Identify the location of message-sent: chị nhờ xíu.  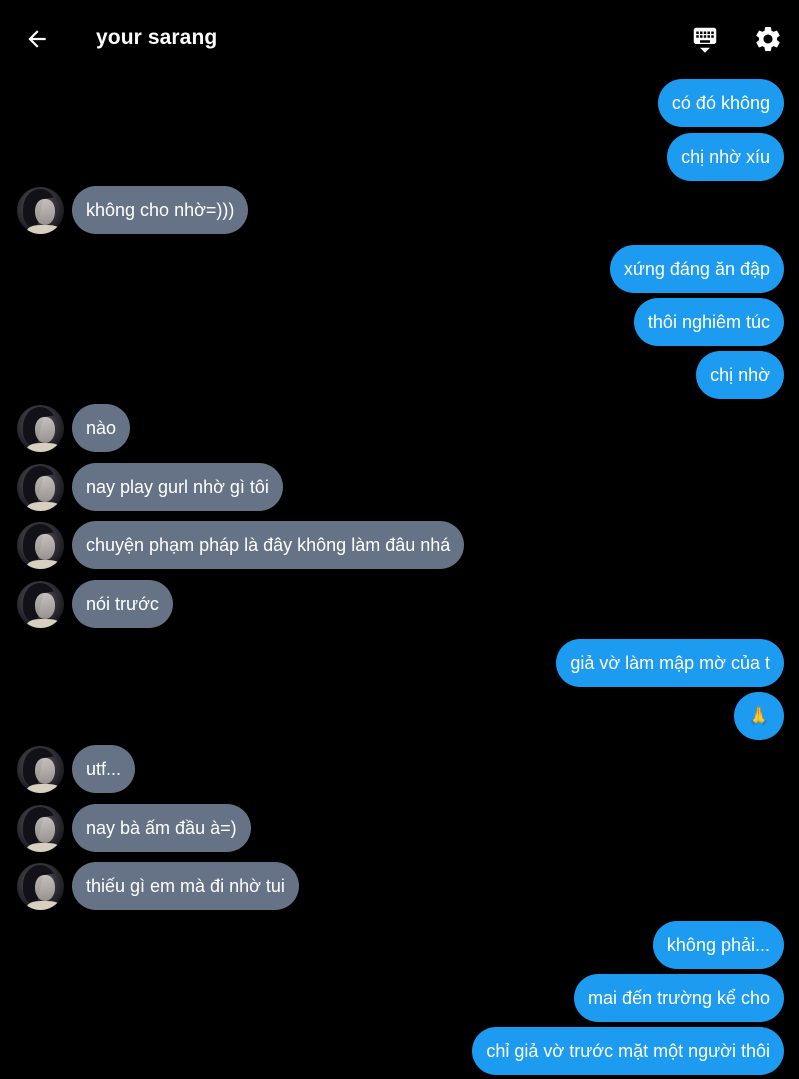
(725, 157).